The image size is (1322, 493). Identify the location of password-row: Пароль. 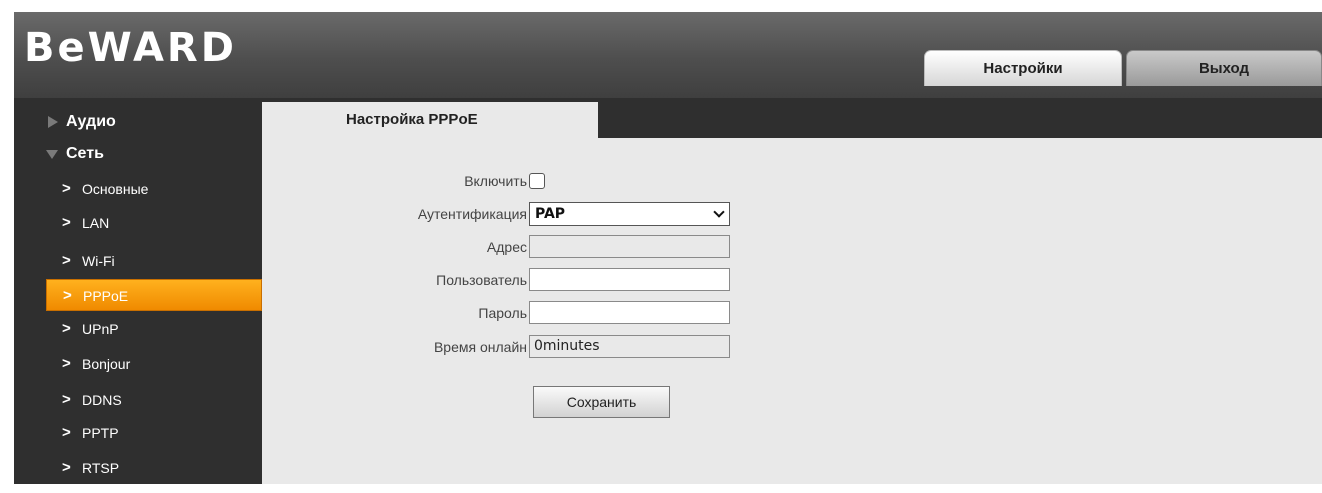
(512, 313).